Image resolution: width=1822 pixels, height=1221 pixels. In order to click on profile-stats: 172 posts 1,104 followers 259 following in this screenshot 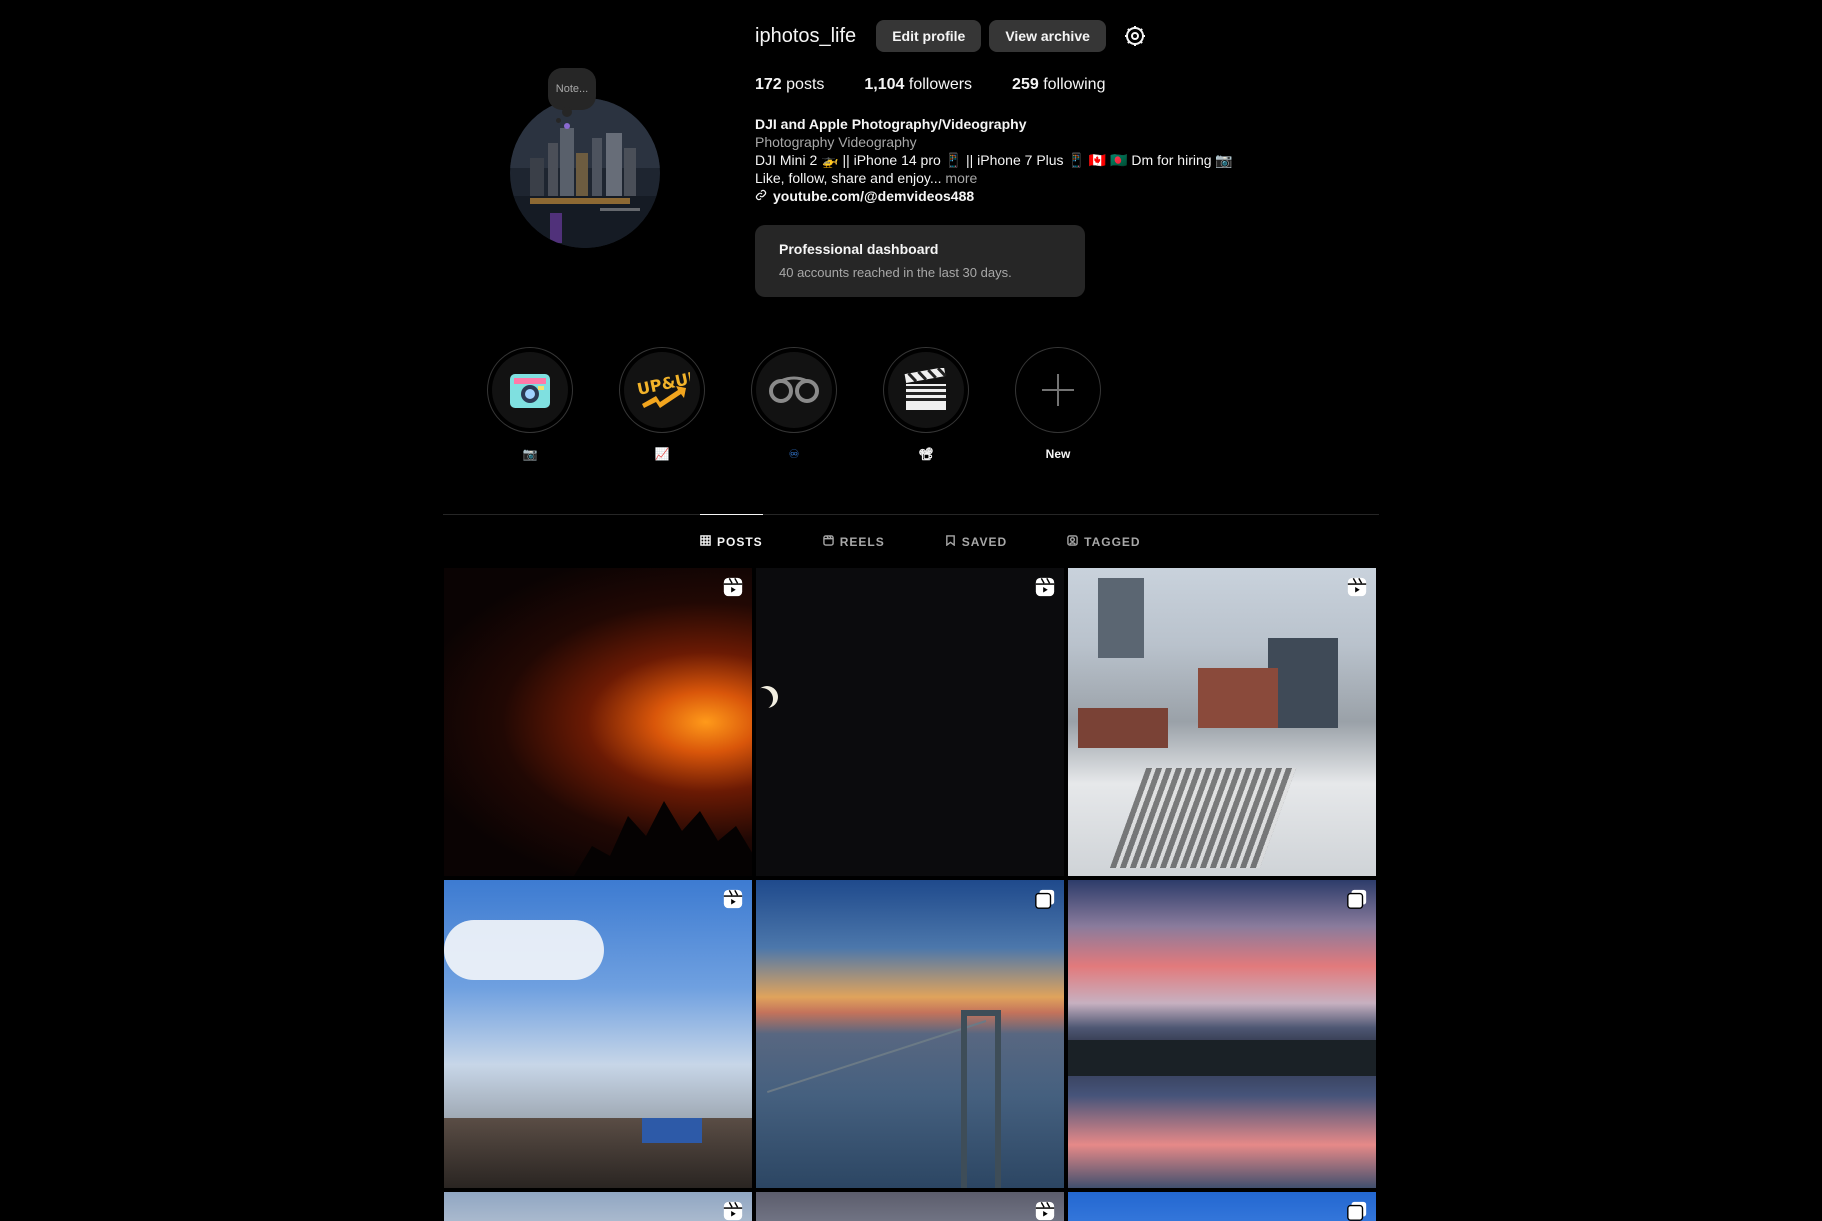, I will do `click(930, 85)`.